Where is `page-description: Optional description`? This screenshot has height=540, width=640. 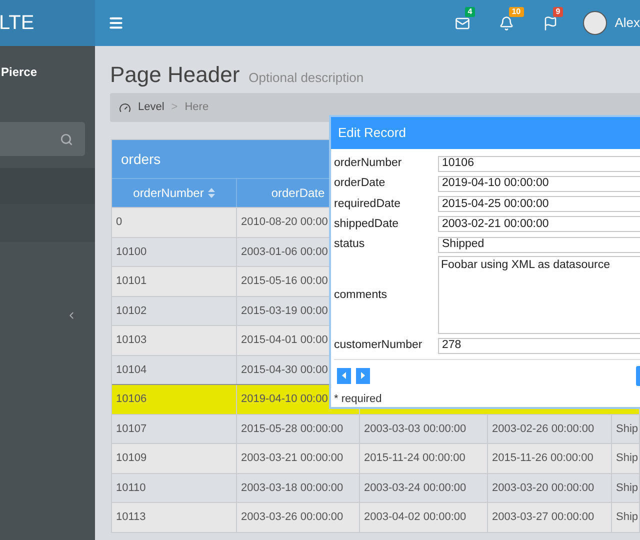 page-description: Optional description is located at coordinates (306, 78).